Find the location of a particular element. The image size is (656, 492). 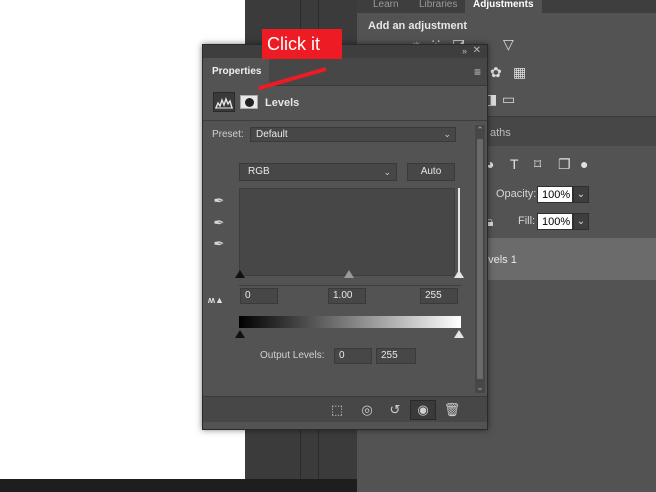

gradient-map-icon: ▭ is located at coordinates (508, 99).